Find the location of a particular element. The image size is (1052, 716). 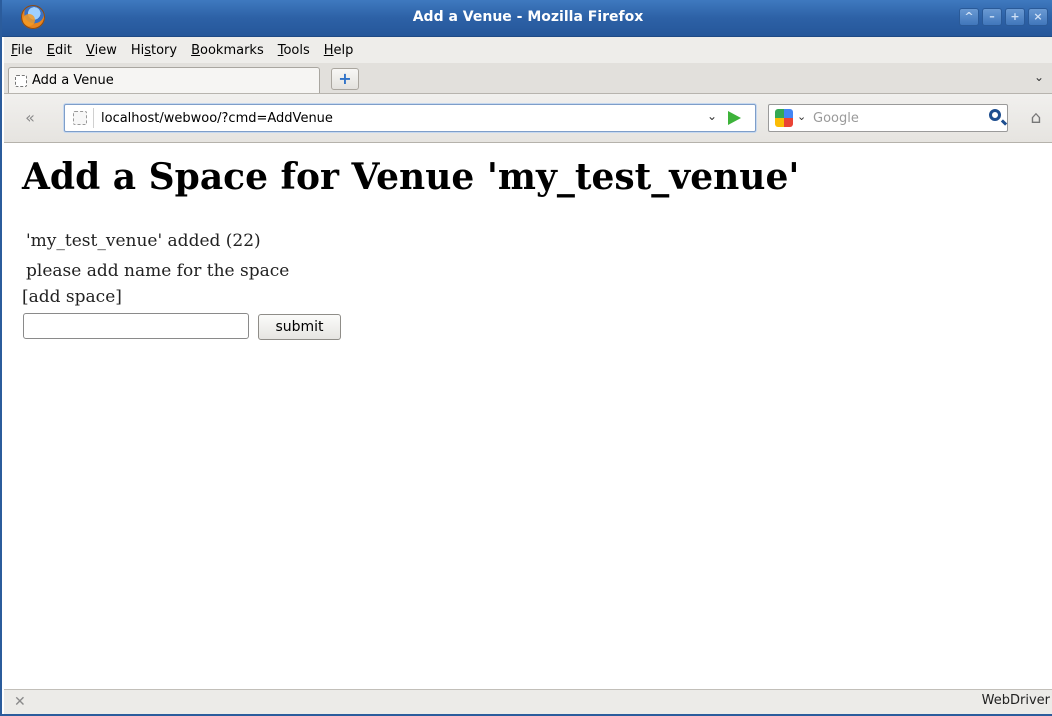

shade-window-button: ^ is located at coordinates (969, 17).